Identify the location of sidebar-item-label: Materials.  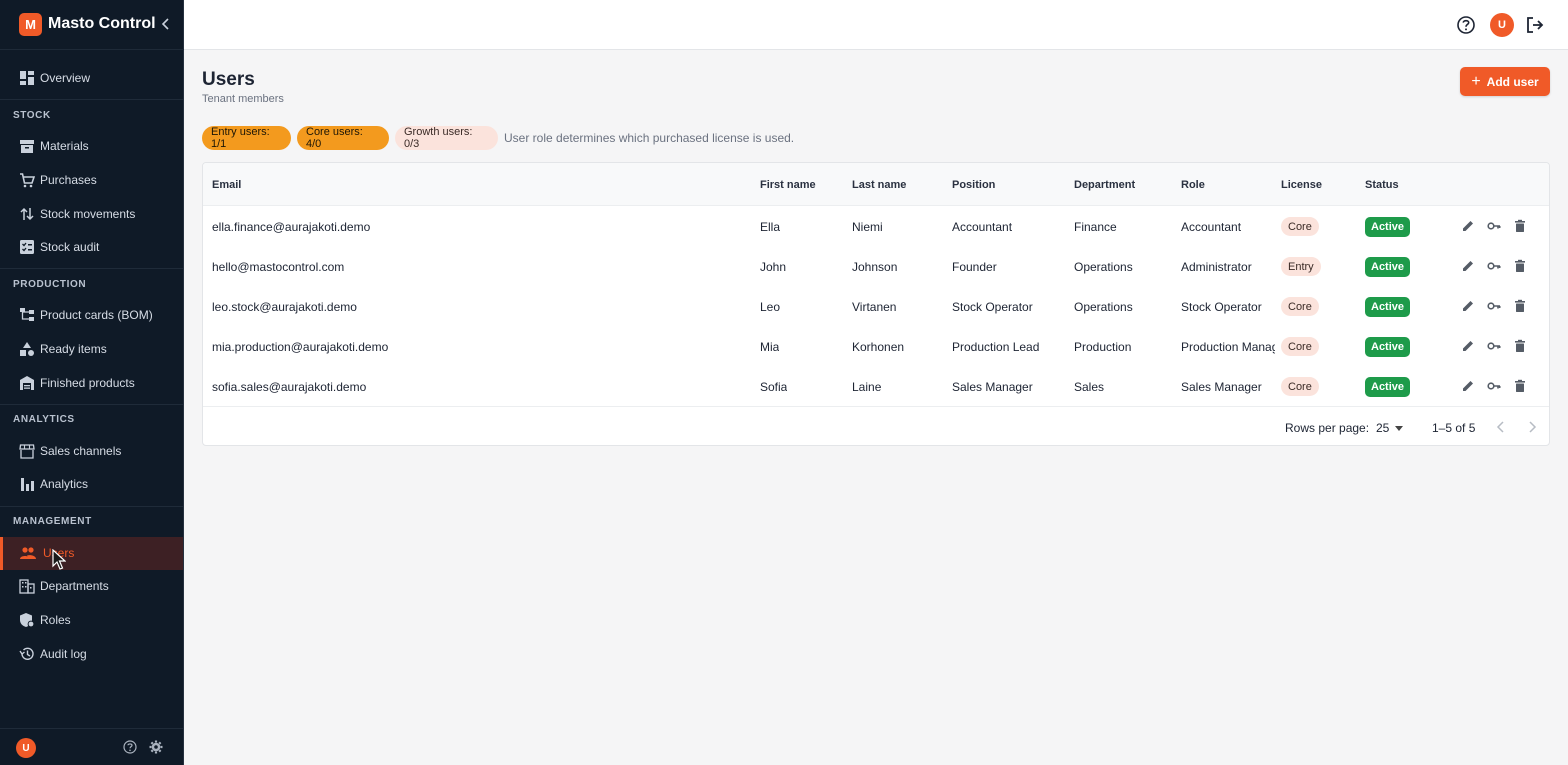
(64, 146).